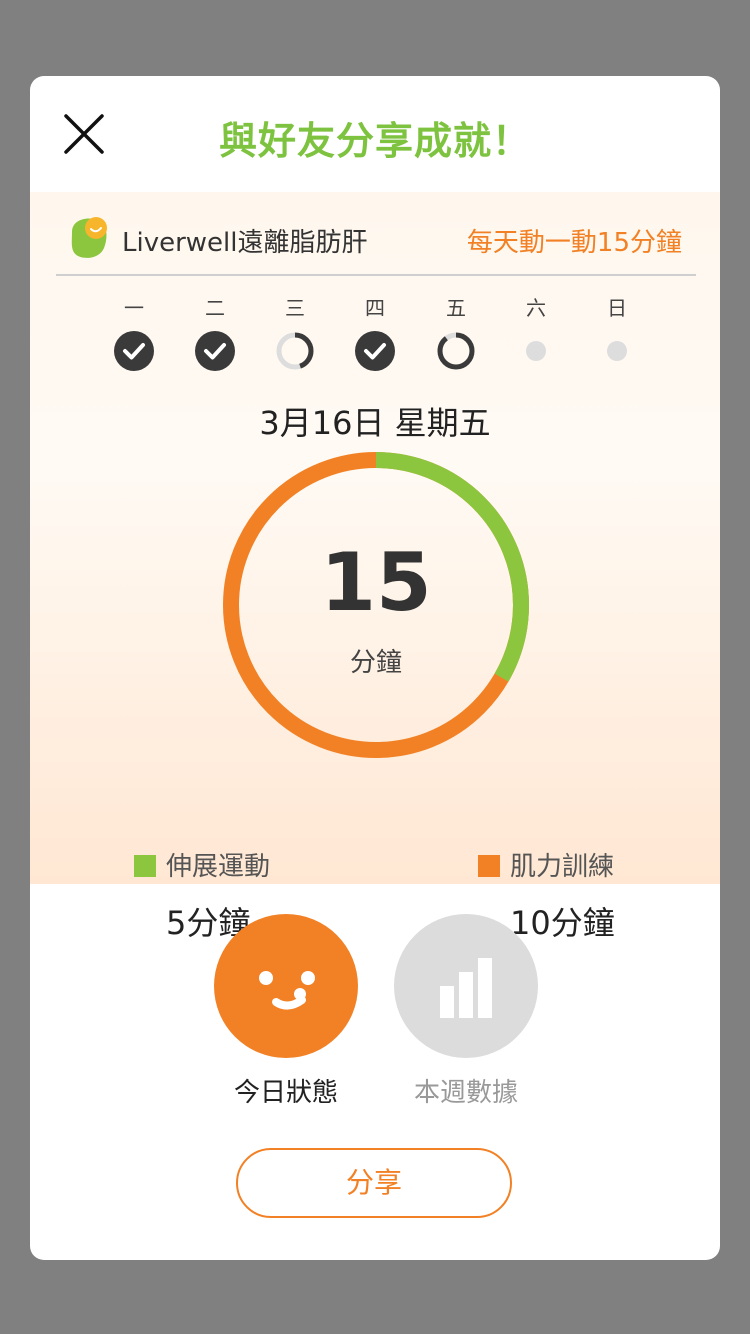 The width and height of the screenshot is (750, 1334). I want to click on legend-label: 伸展運動, so click(218, 867).